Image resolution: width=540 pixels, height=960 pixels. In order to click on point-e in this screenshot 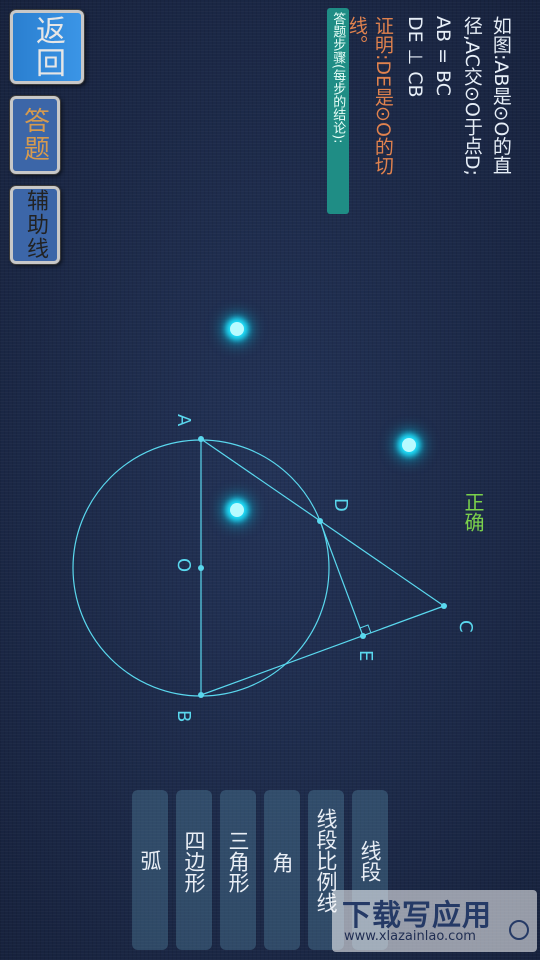, I will do `click(363, 636)`.